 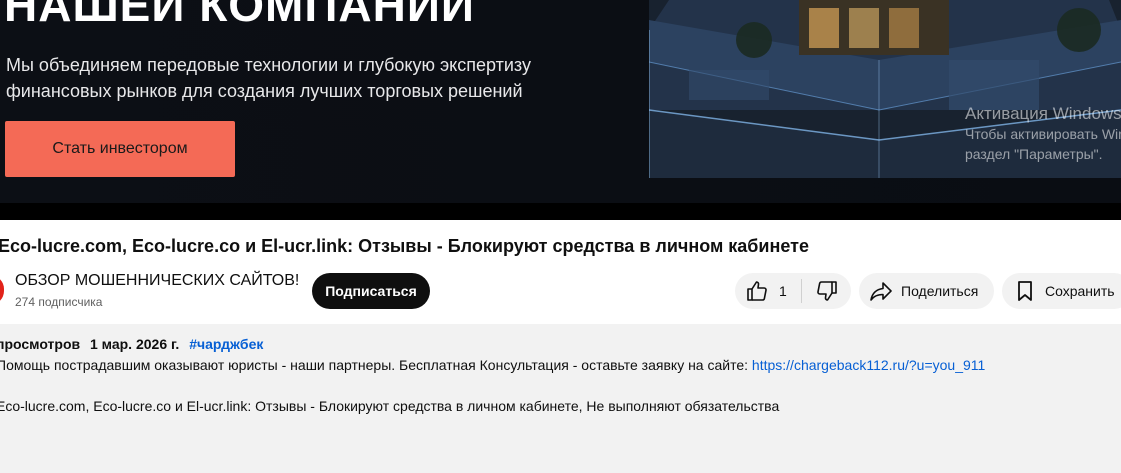 I want to click on share-button: Поделиться, so click(x=926, y=291).